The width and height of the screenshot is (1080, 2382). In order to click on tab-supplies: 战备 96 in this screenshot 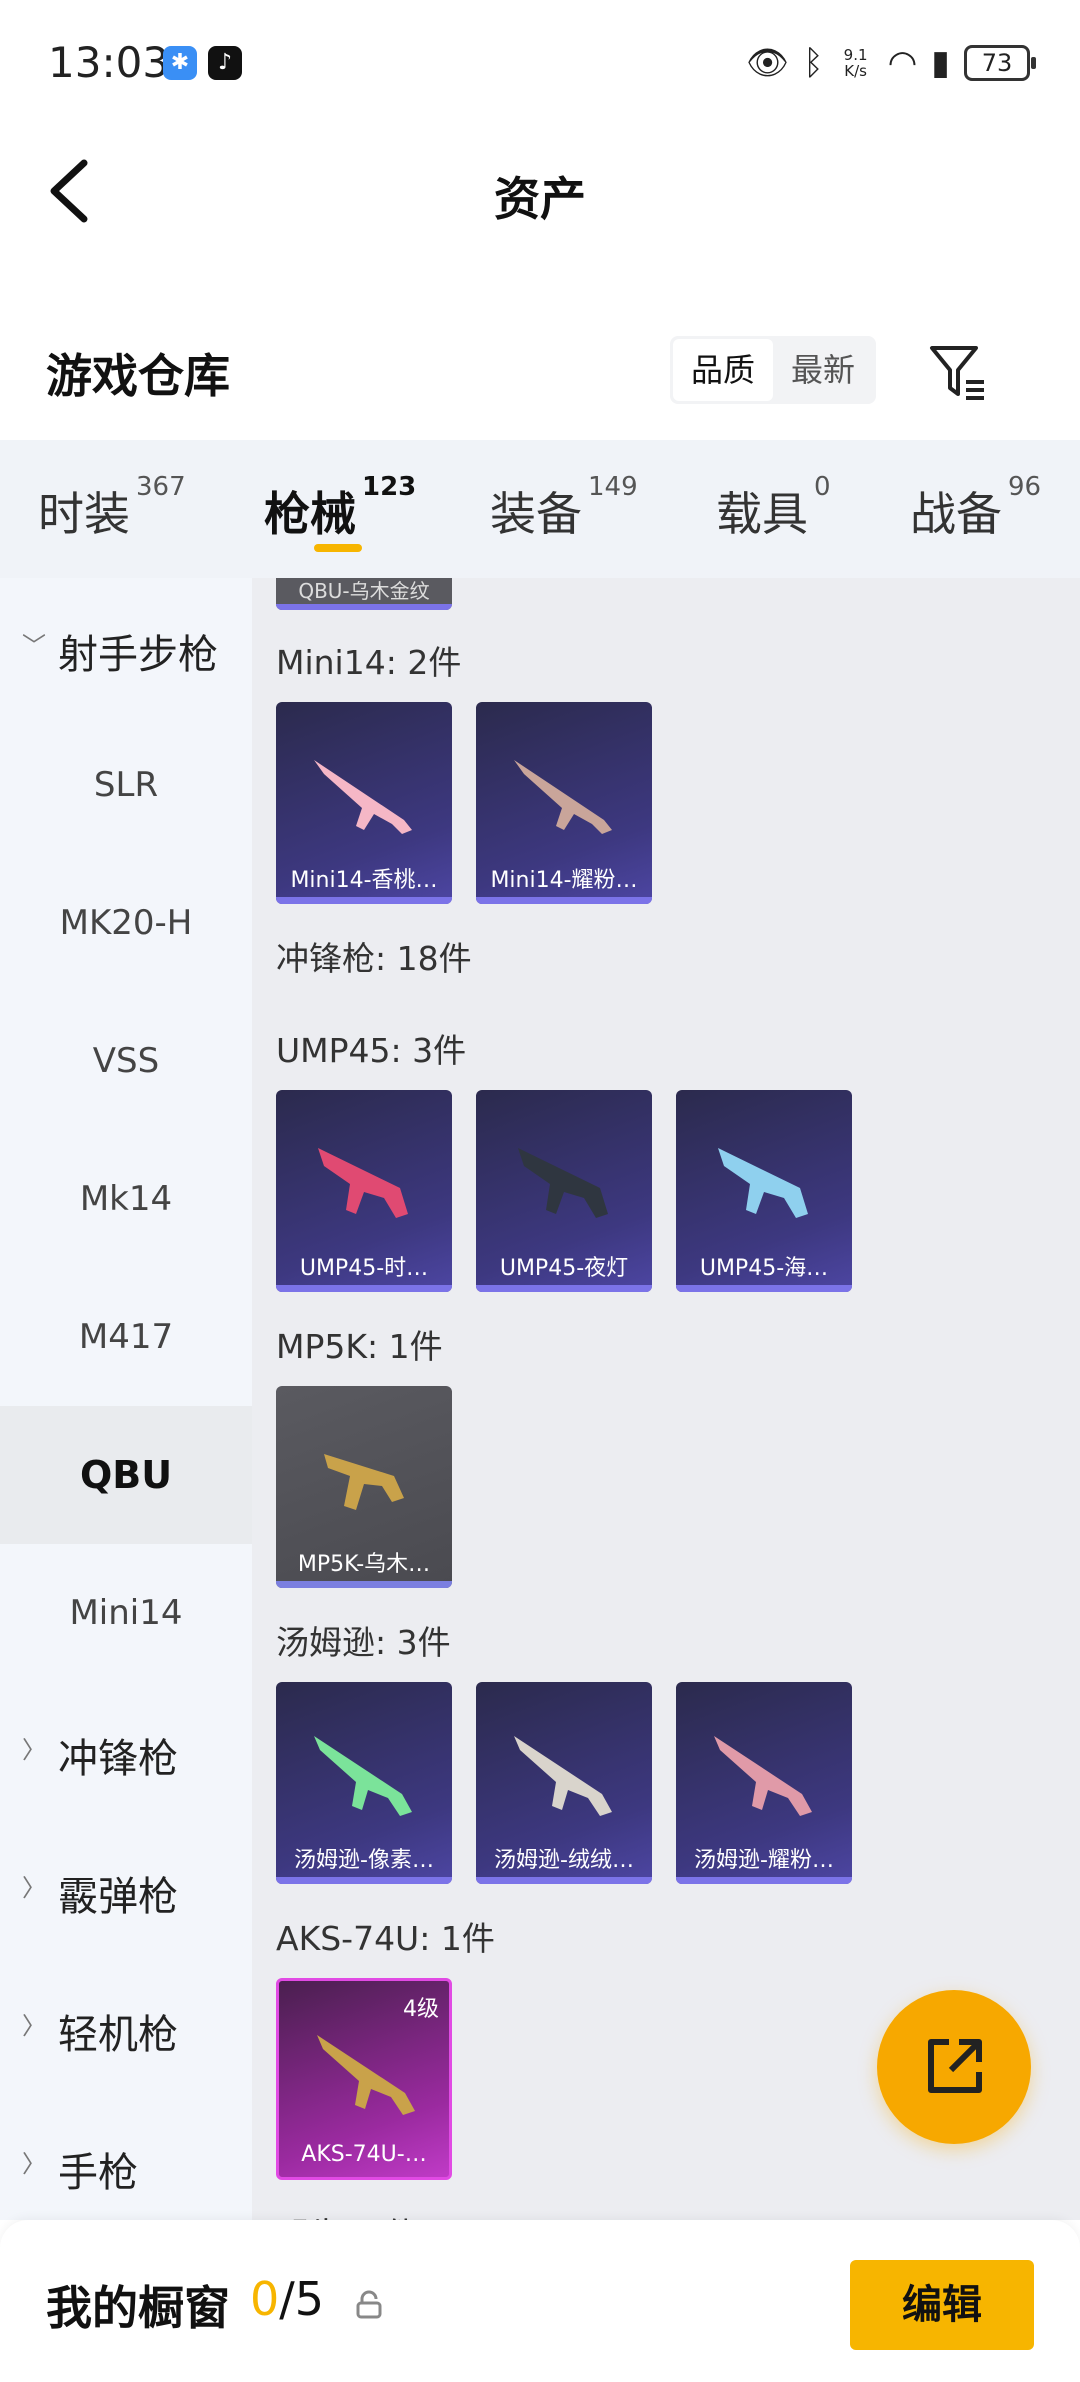, I will do `click(975, 508)`.